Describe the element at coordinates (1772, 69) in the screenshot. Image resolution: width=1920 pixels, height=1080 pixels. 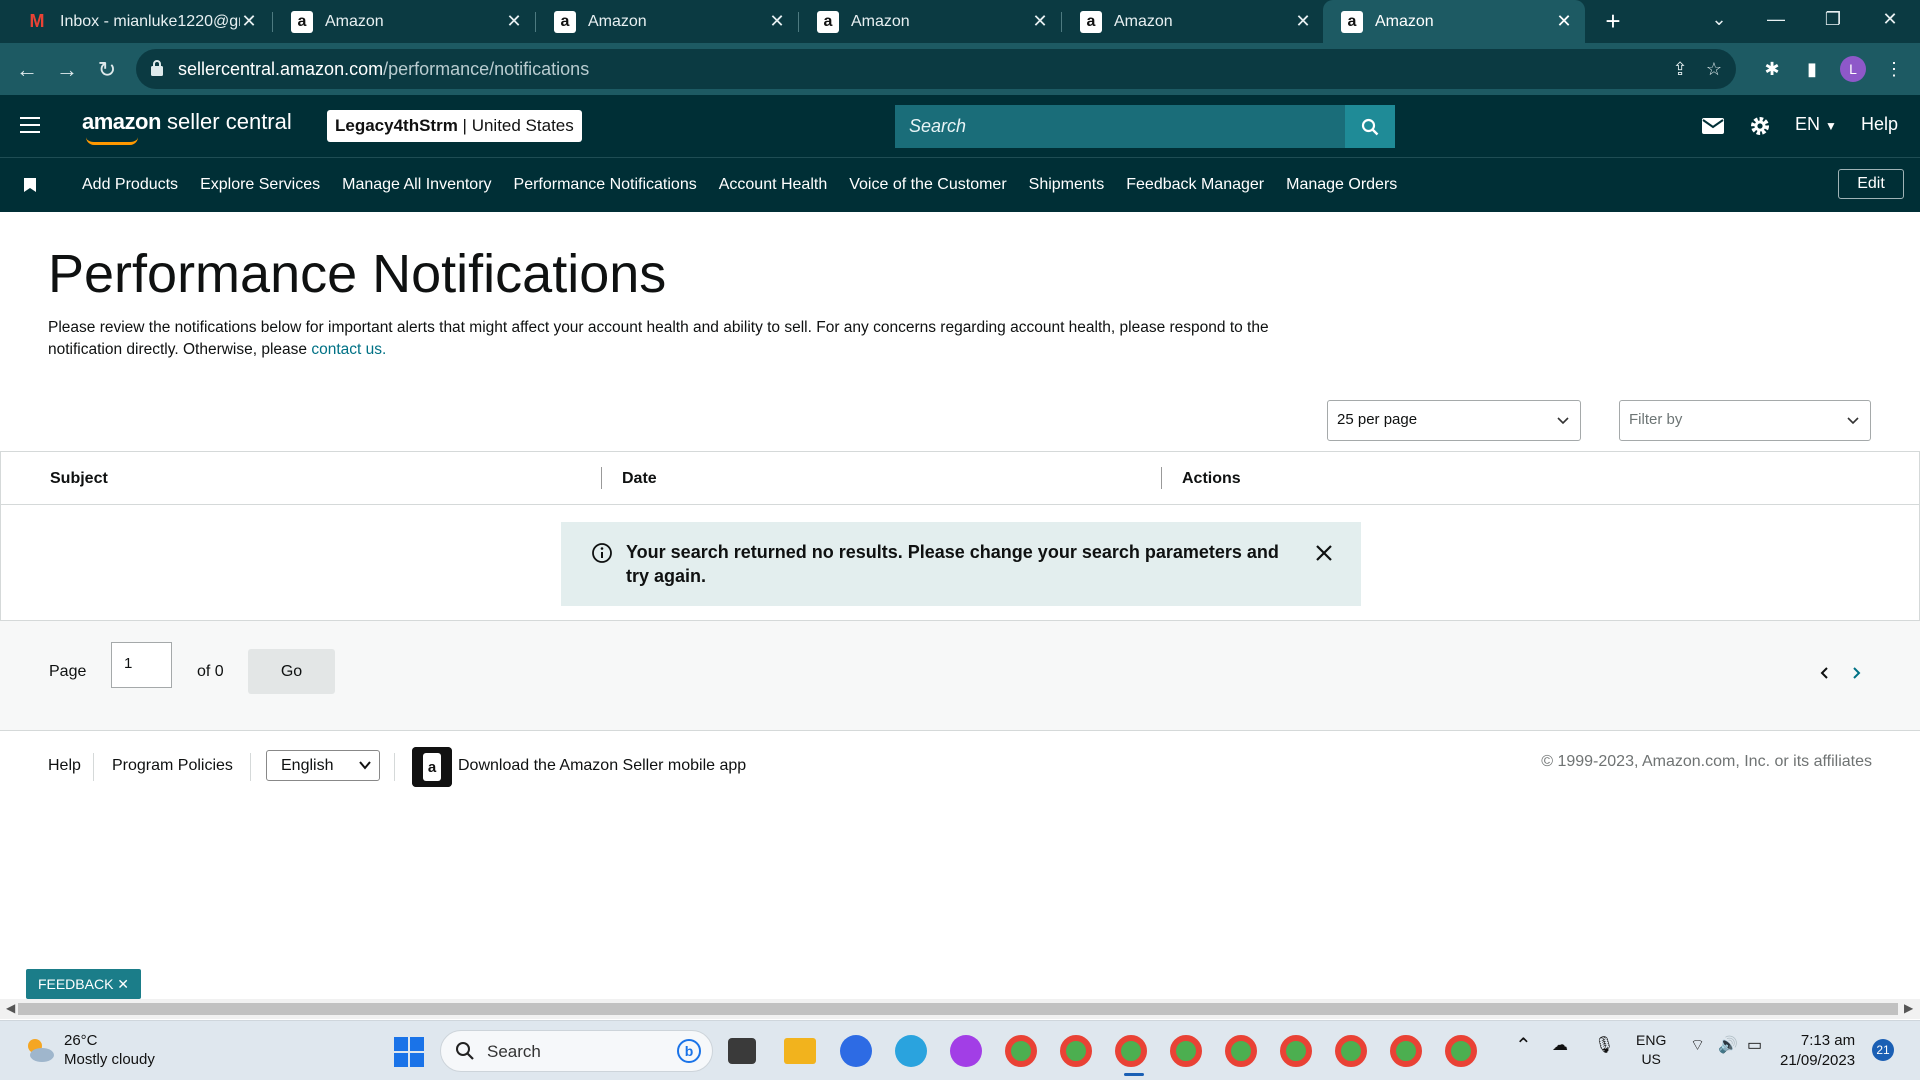
I see `extensions-icon: ✱` at that location.